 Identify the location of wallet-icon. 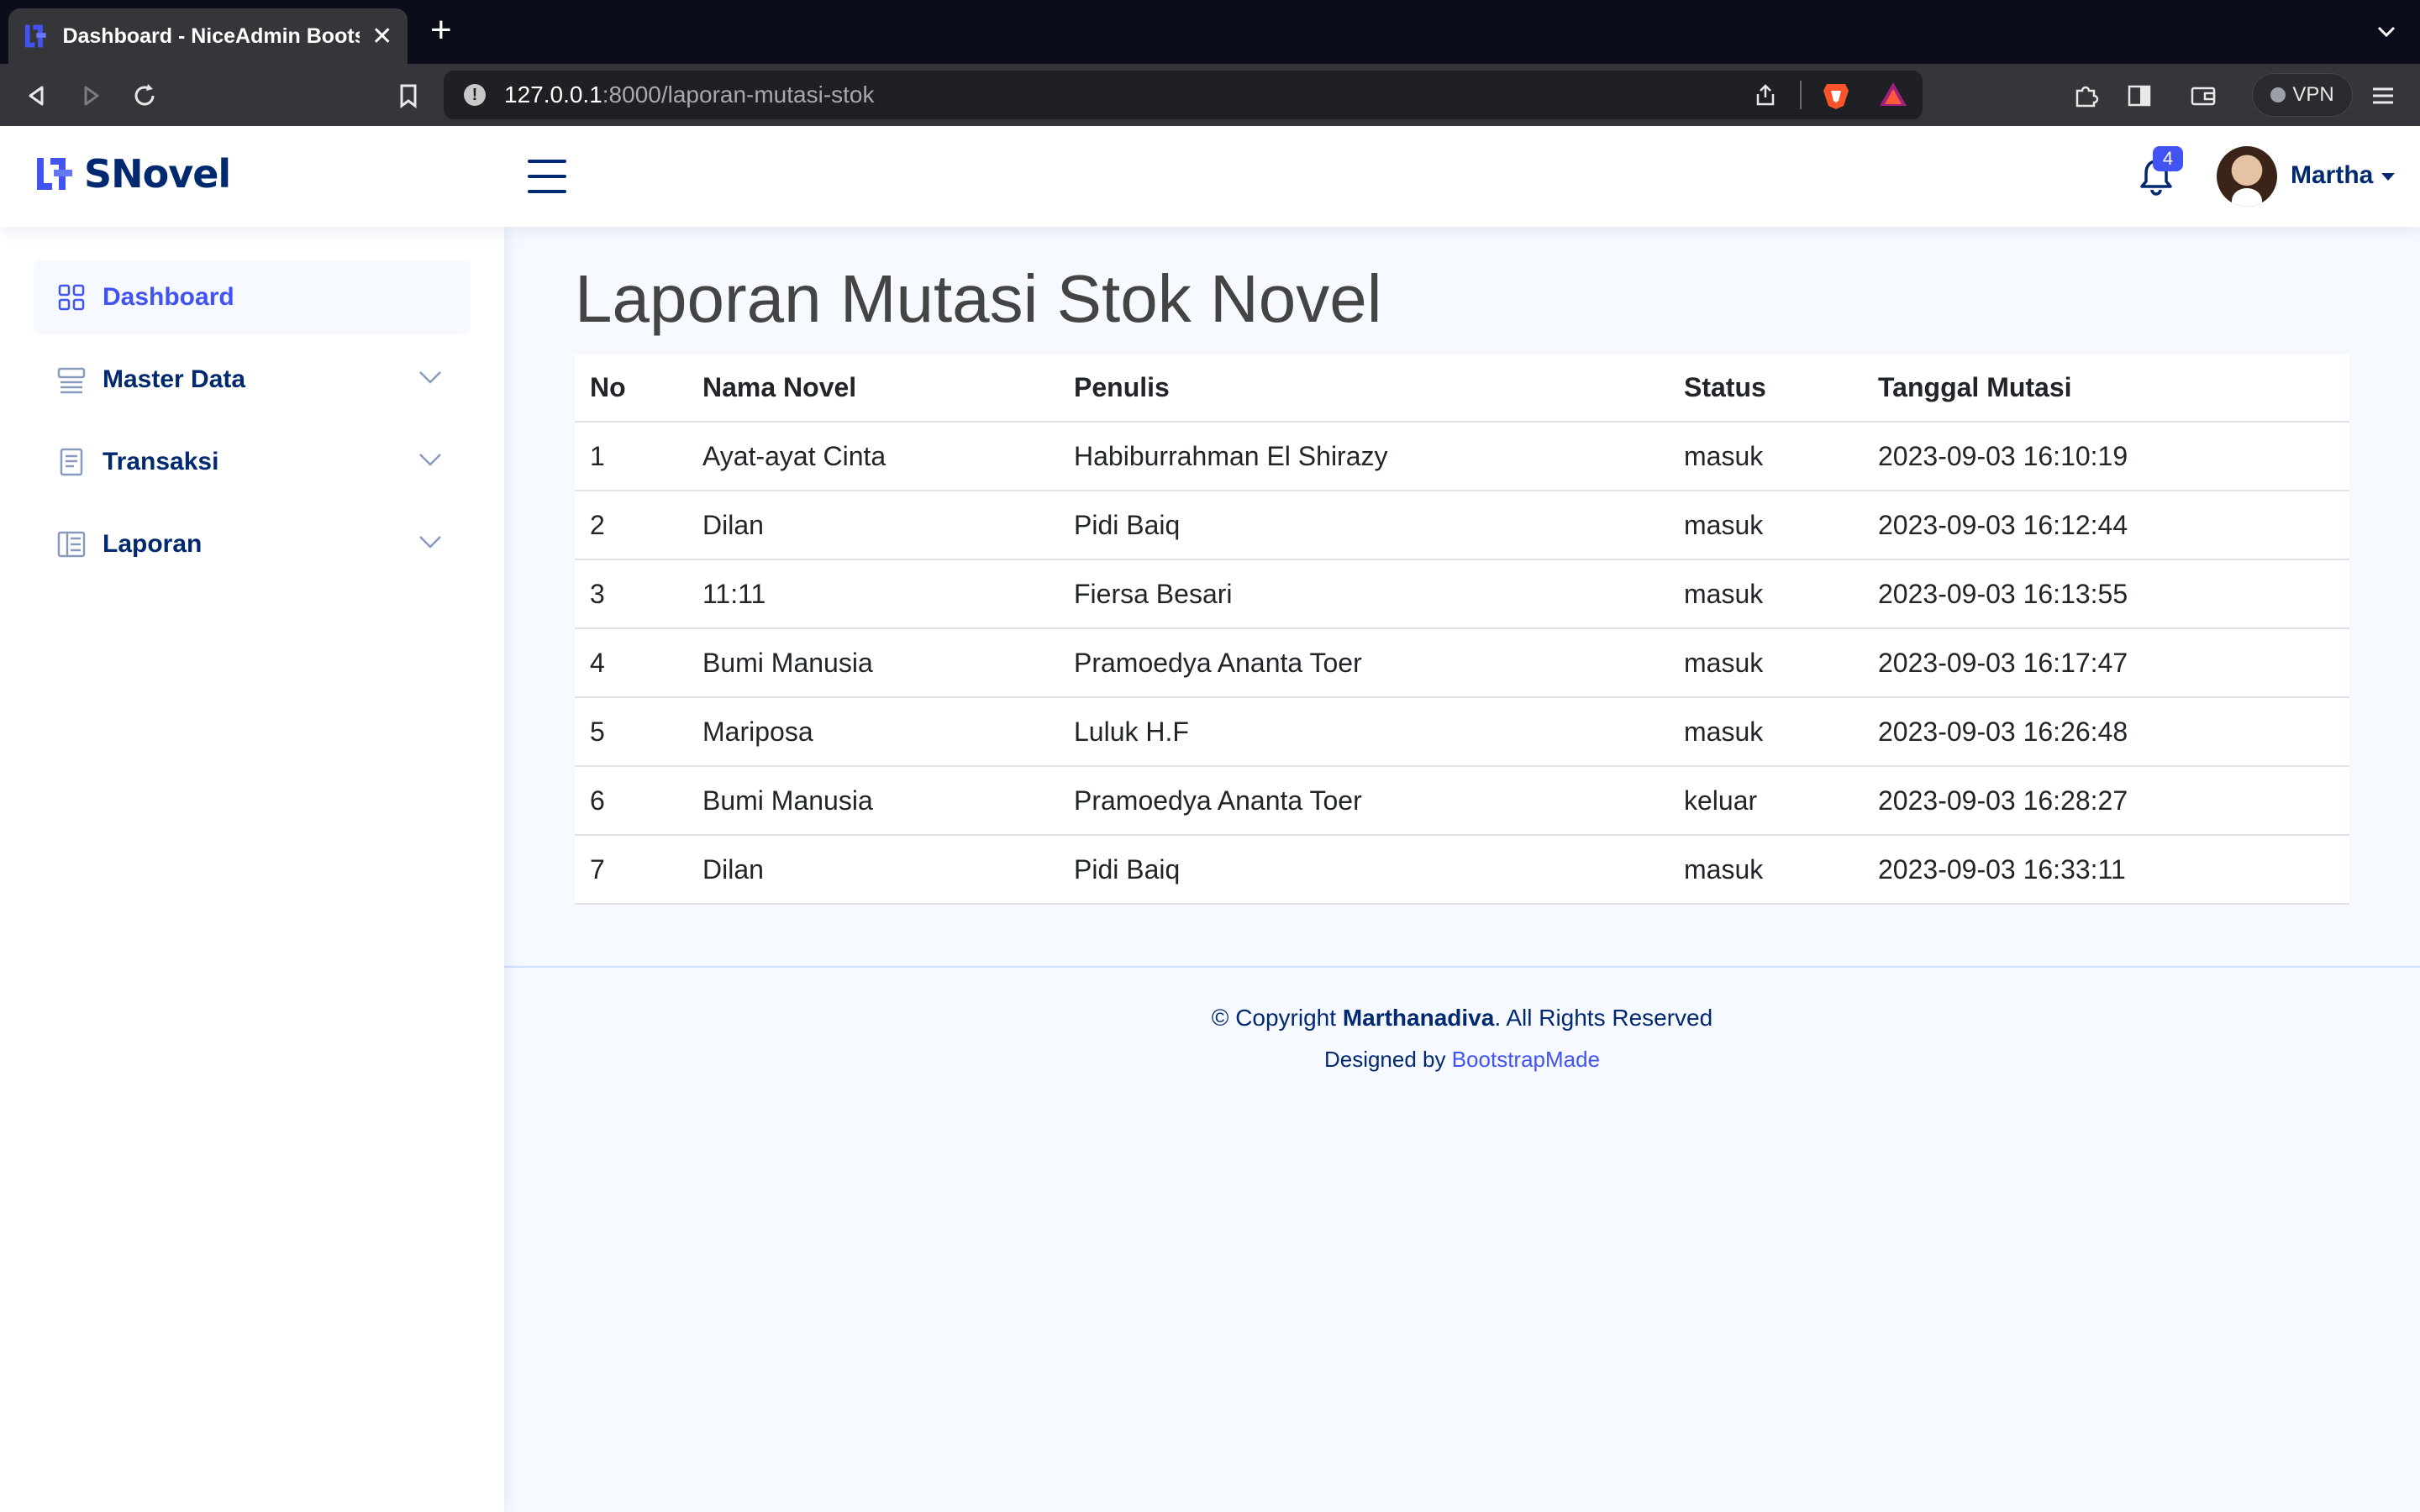
(2203, 96).